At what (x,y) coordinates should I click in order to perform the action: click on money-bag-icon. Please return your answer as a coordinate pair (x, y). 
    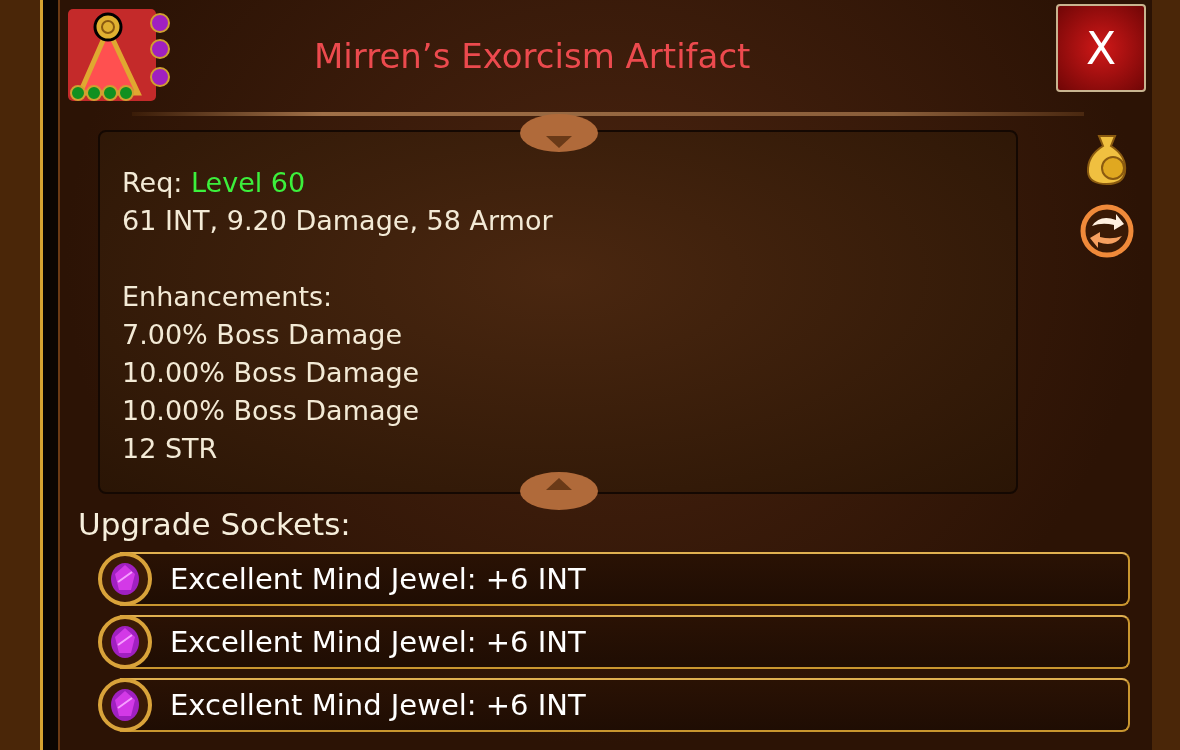
    Looking at the image, I should click on (1107, 159).